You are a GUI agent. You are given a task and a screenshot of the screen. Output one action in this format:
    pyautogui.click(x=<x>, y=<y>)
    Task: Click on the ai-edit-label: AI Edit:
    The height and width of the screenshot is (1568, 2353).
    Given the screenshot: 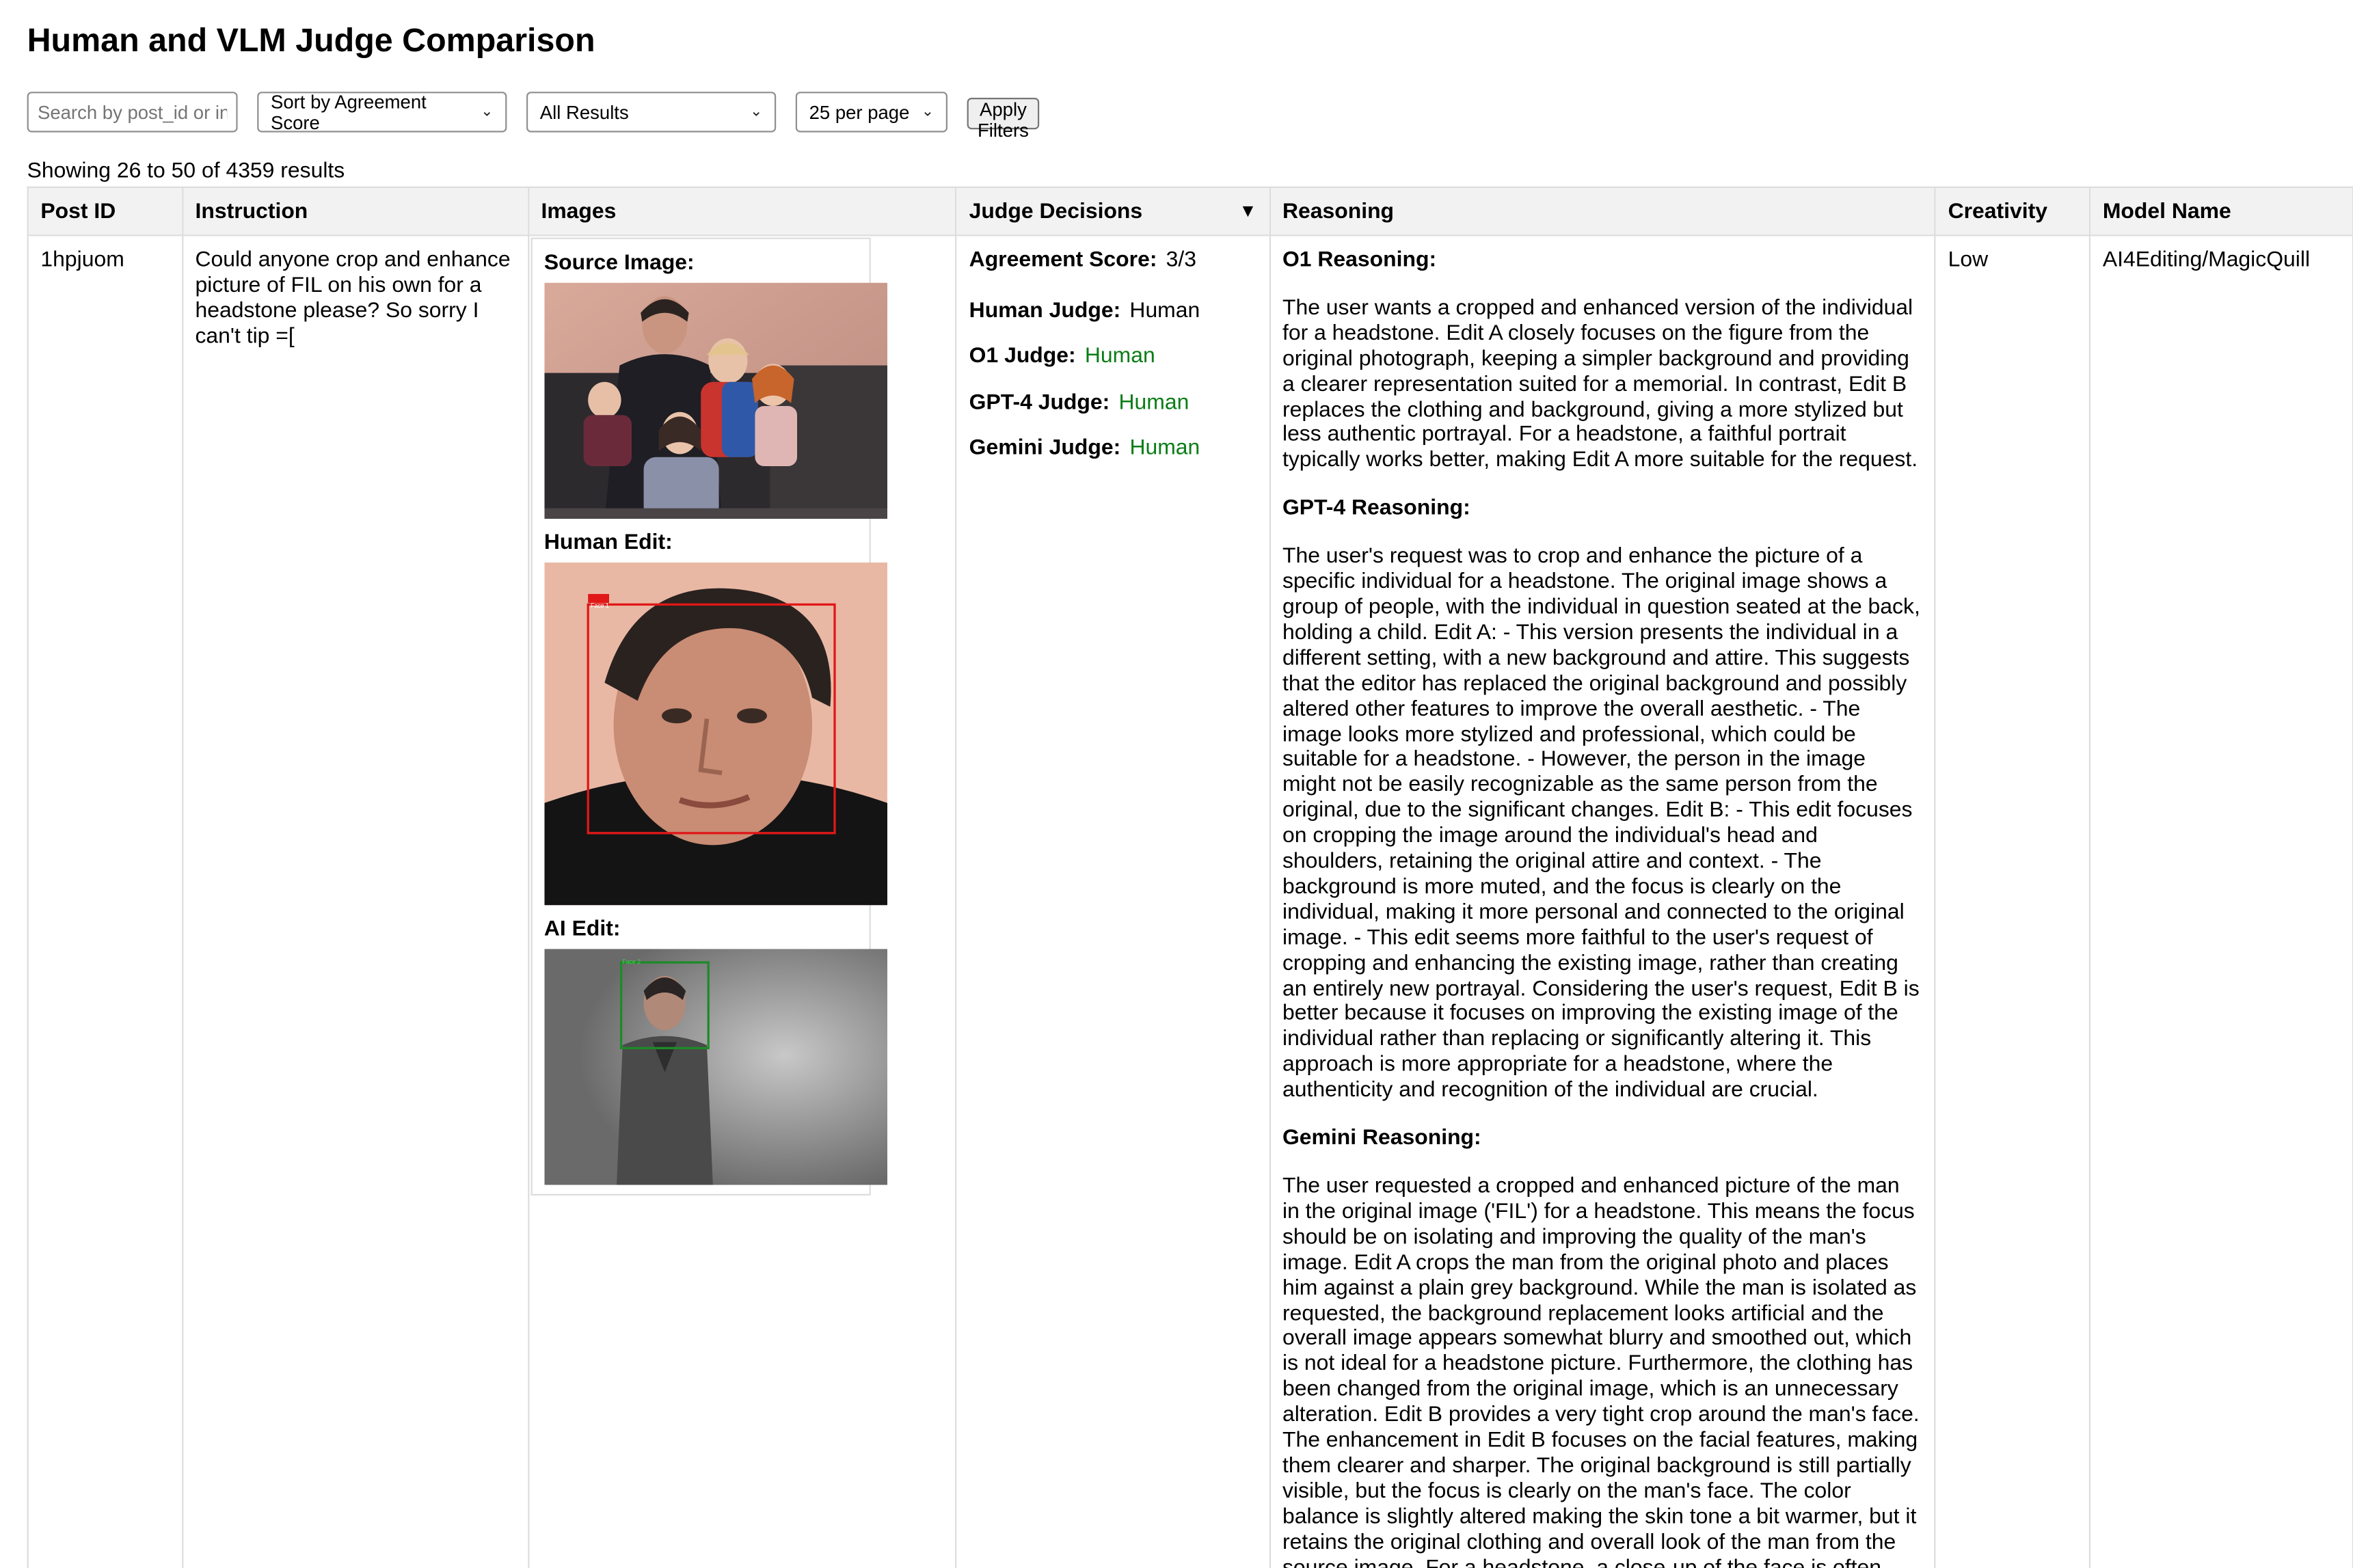 What is the action you would take?
    pyautogui.click(x=582, y=929)
    